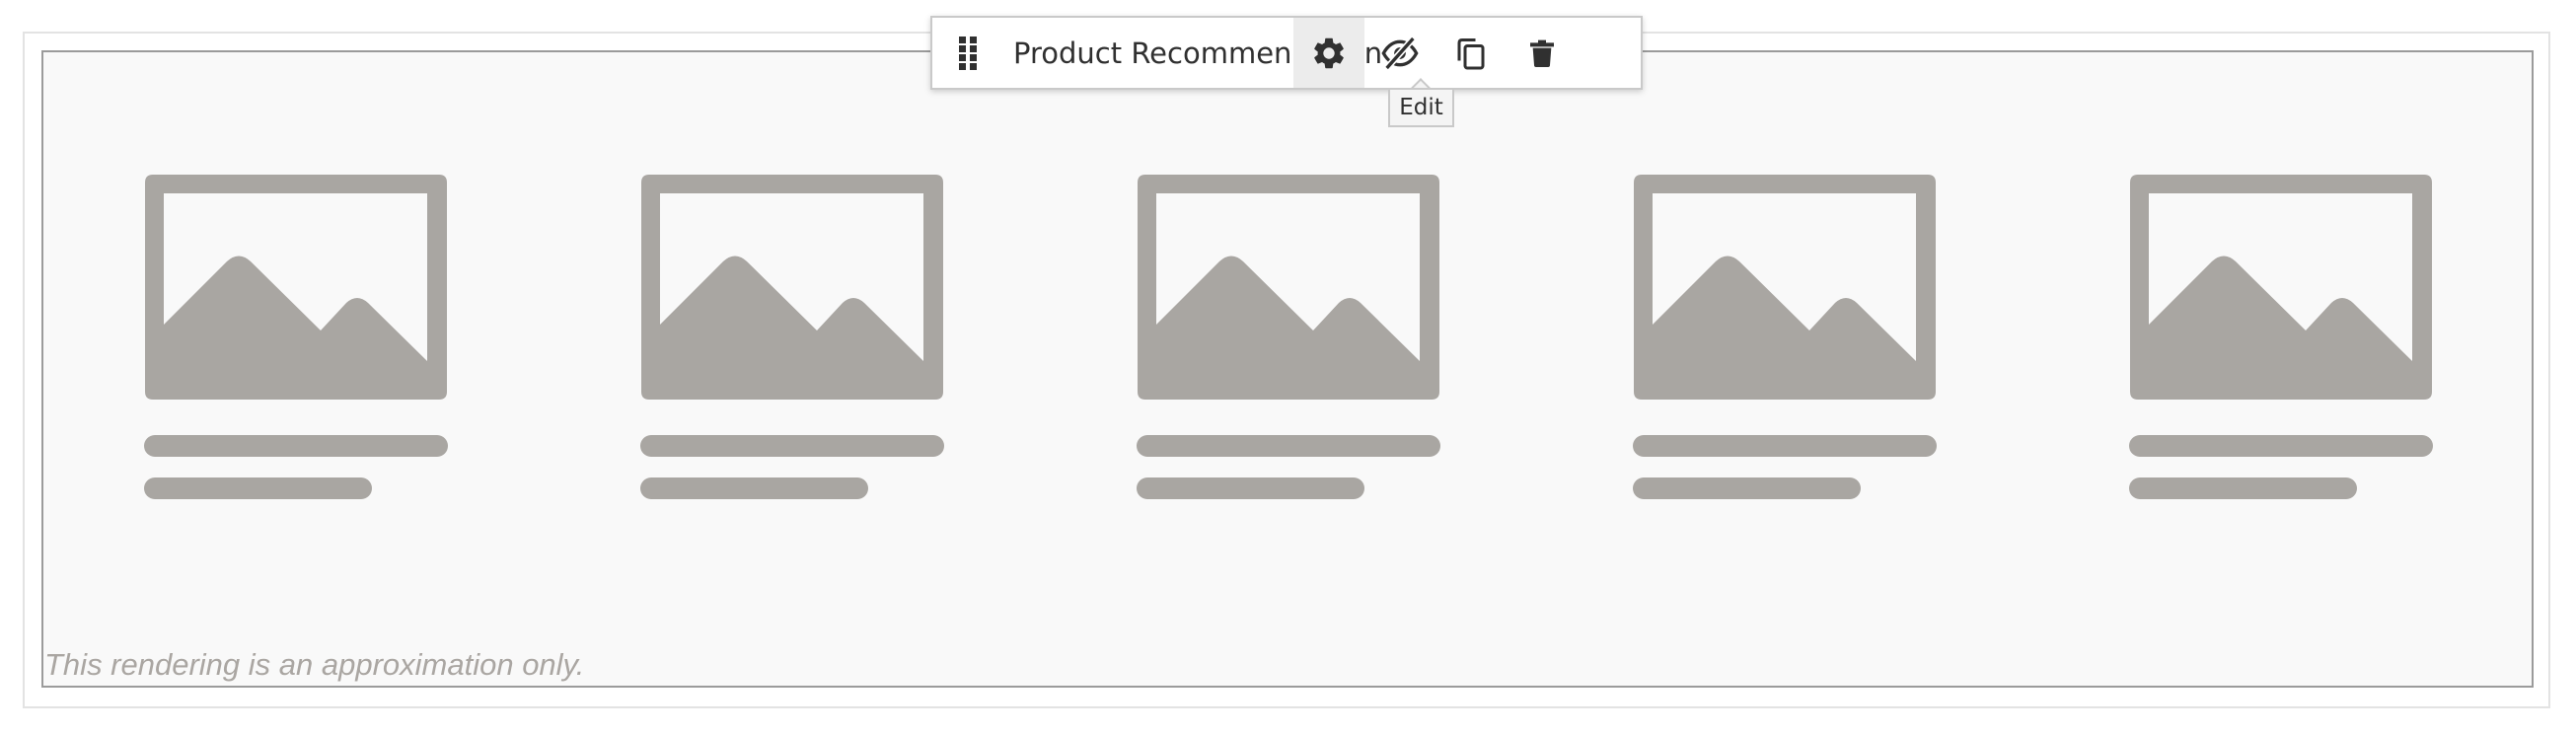  I want to click on edit-tooltip: Edit, so click(1421, 108).